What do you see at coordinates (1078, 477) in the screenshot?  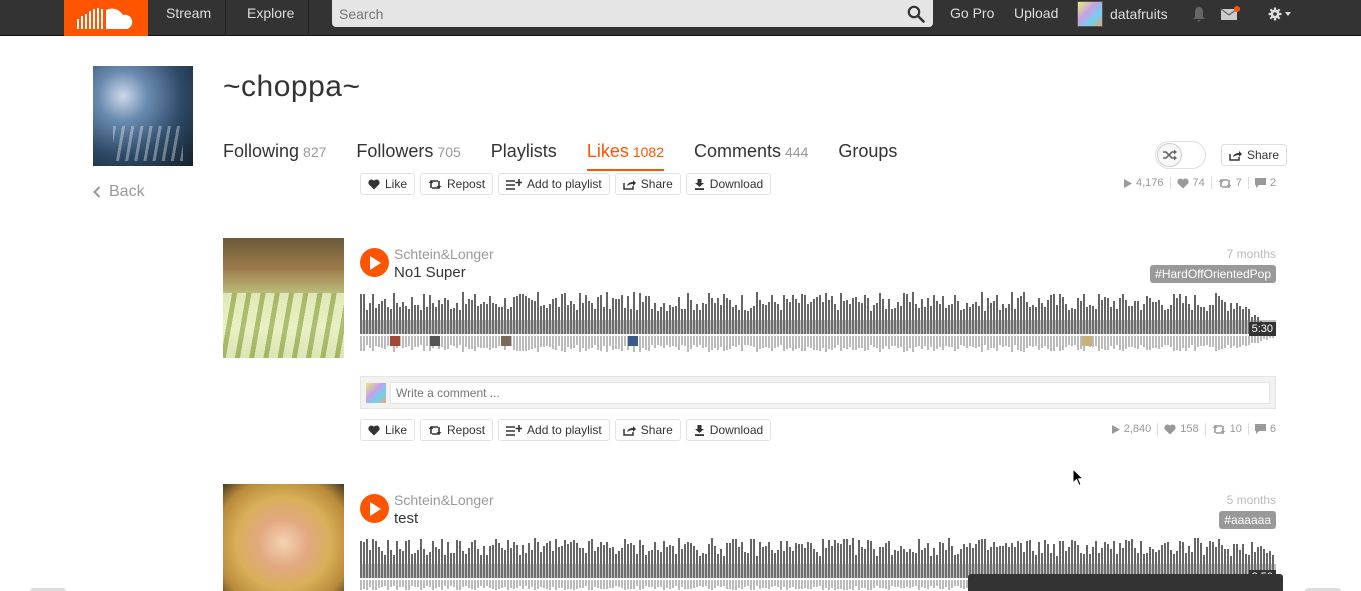 I see `mouse-cursor-icon` at bounding box center [1078, 477].